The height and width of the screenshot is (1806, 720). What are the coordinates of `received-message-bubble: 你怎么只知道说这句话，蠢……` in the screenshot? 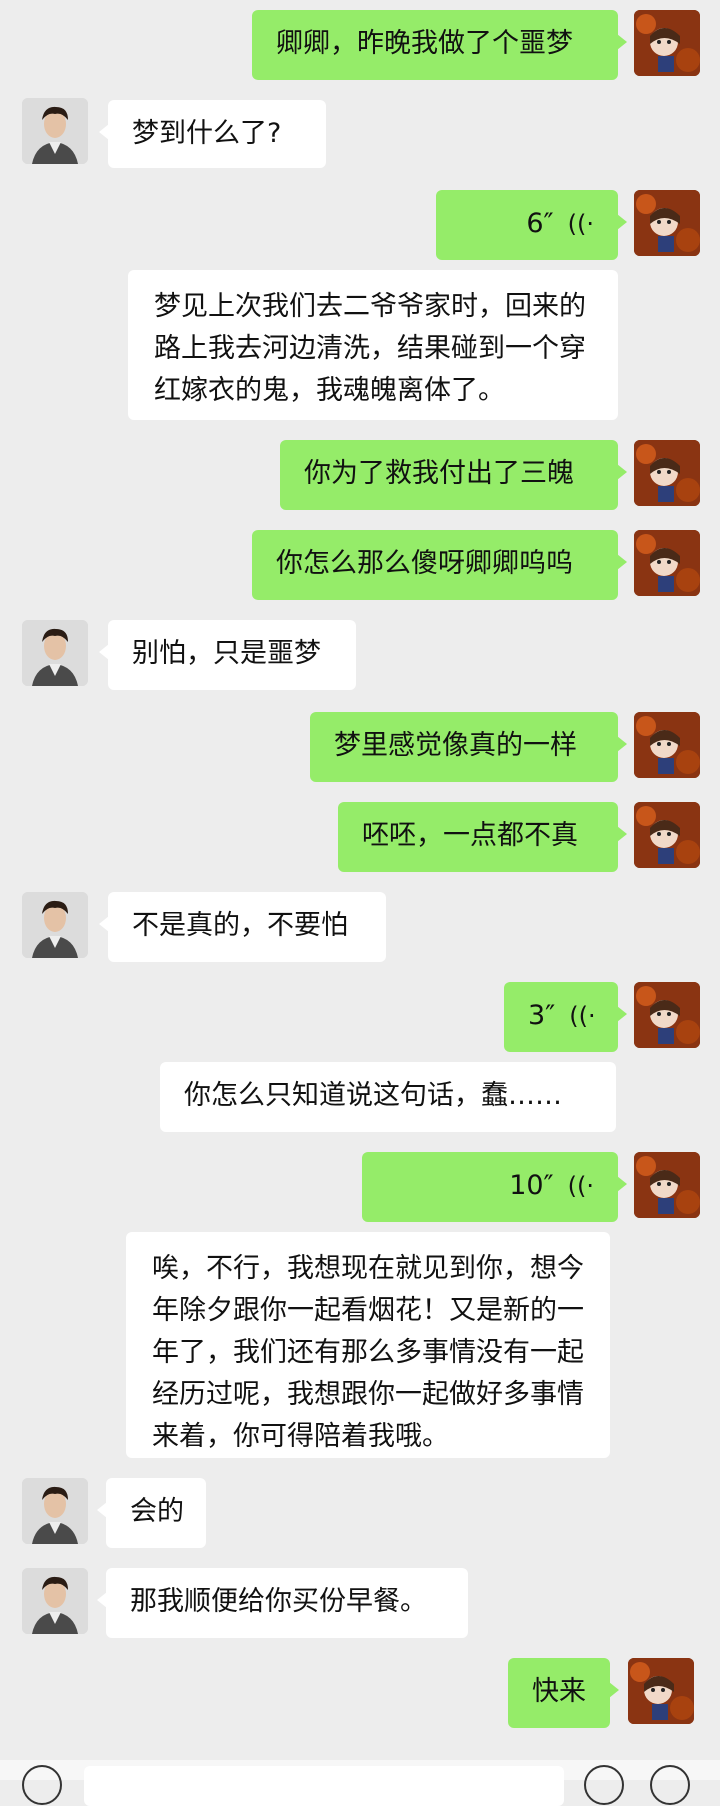 It's located at (388, 1097).